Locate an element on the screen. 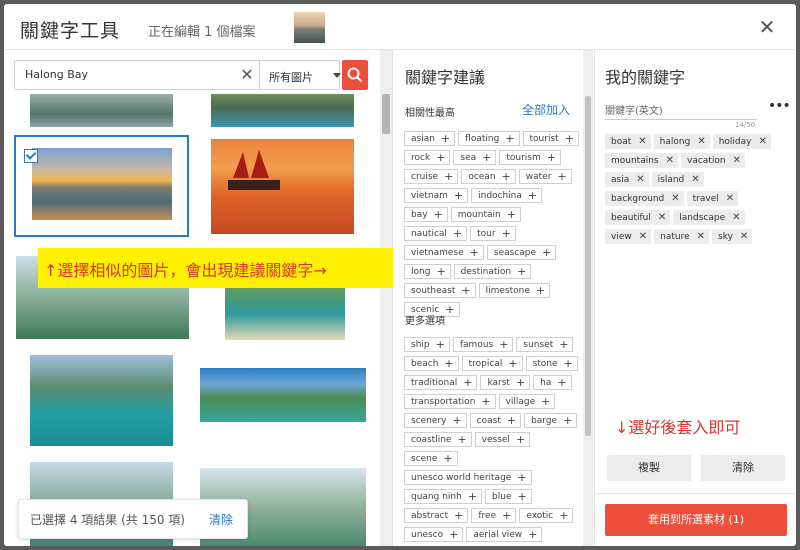 The width and height of the screenshot is (800, 550). suggested-keyword-tag: vessel + is located at coordinates (502, 439).